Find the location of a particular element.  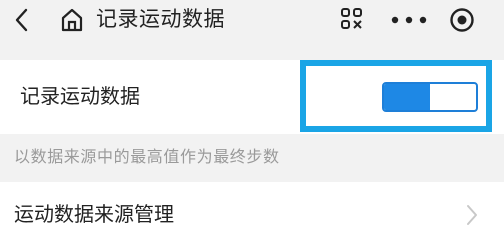

home-button is located at coordinates (72, 20).